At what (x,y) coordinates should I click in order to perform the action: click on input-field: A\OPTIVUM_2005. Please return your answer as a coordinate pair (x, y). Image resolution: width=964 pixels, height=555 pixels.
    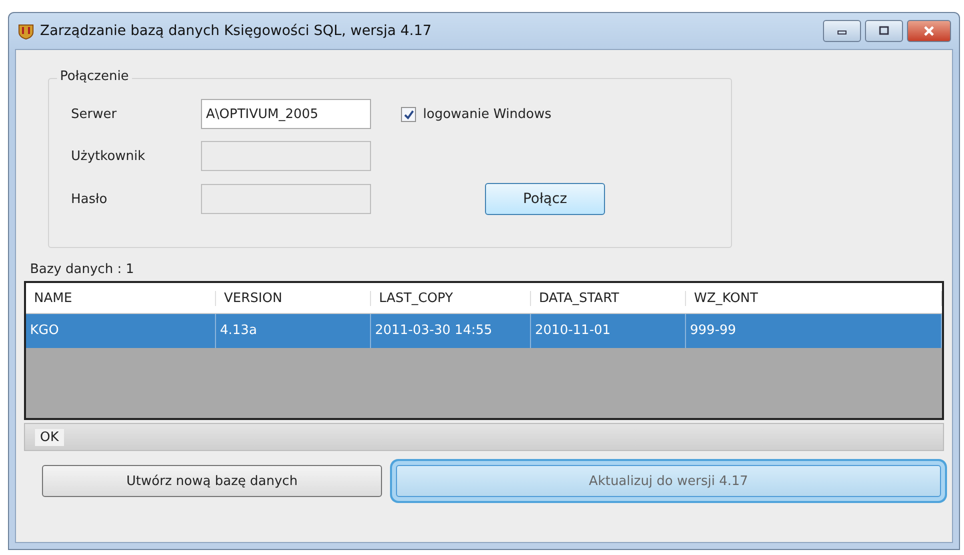
    Looking at the image, I should click on (286, 114).